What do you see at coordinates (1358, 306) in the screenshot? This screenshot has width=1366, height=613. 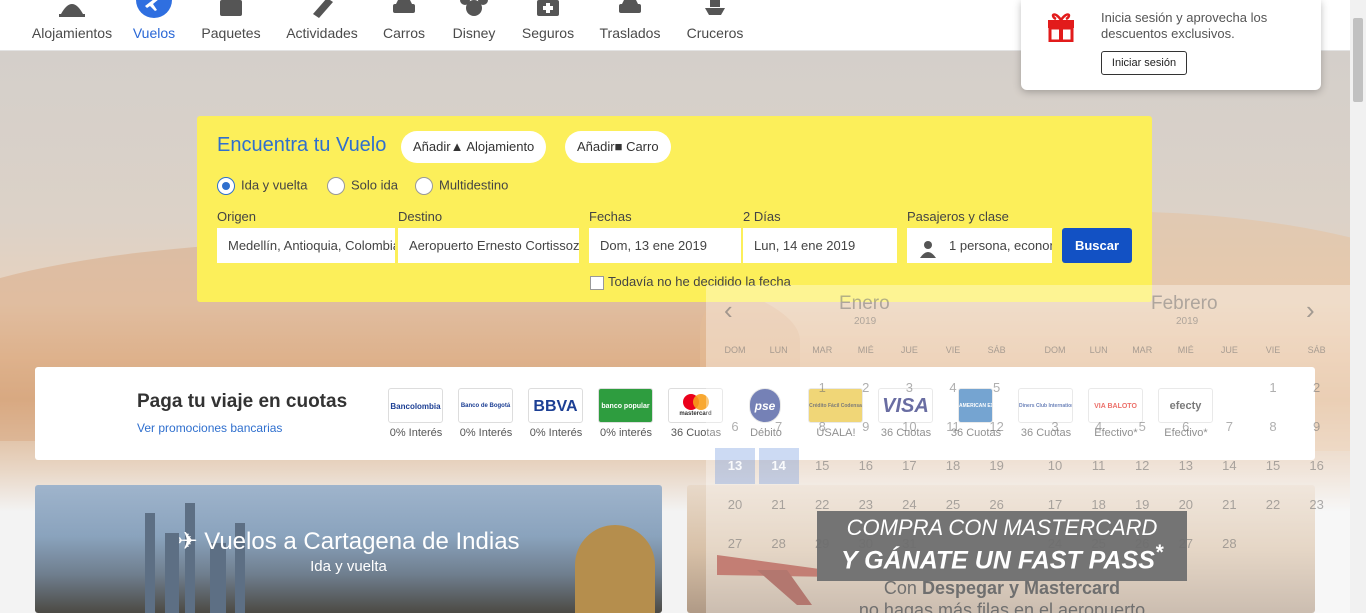 I see `page-scrollbar` at bounding box center [1358, 306].